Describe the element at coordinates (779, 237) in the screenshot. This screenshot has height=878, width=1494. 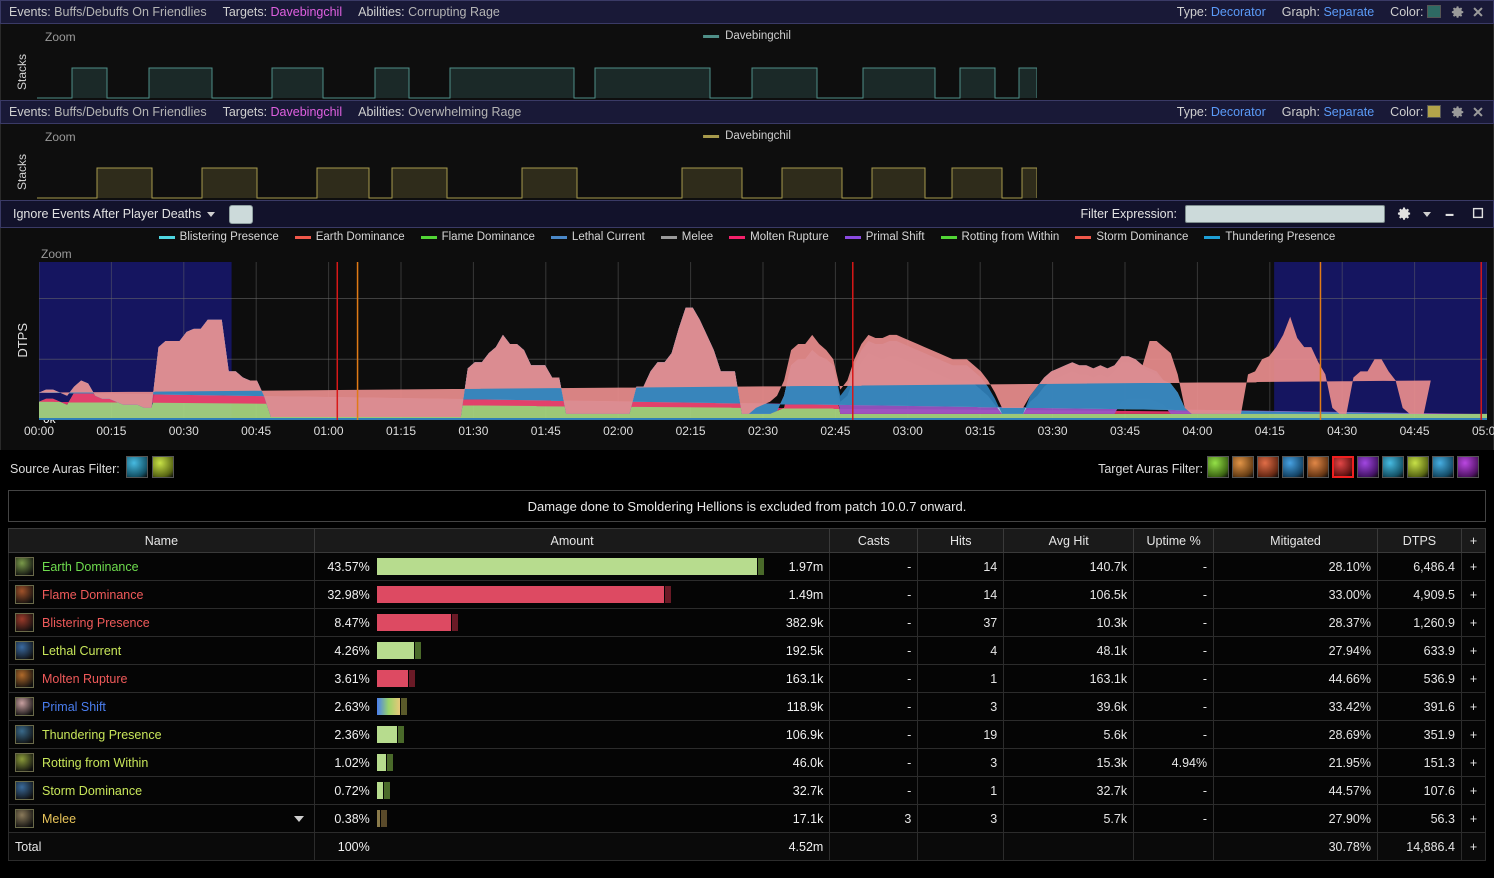
I see `legend-item-molten-rupture: Molten Rupture` at that location.